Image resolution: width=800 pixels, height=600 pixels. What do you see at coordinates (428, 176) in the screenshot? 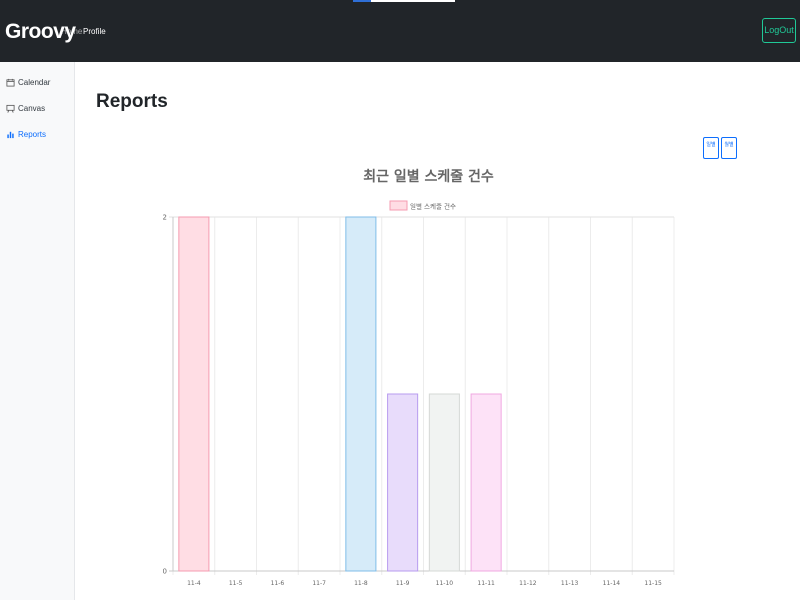
I see `chart-title: 최근 일별 스케줄 건수` at bounding box center [428, 176].